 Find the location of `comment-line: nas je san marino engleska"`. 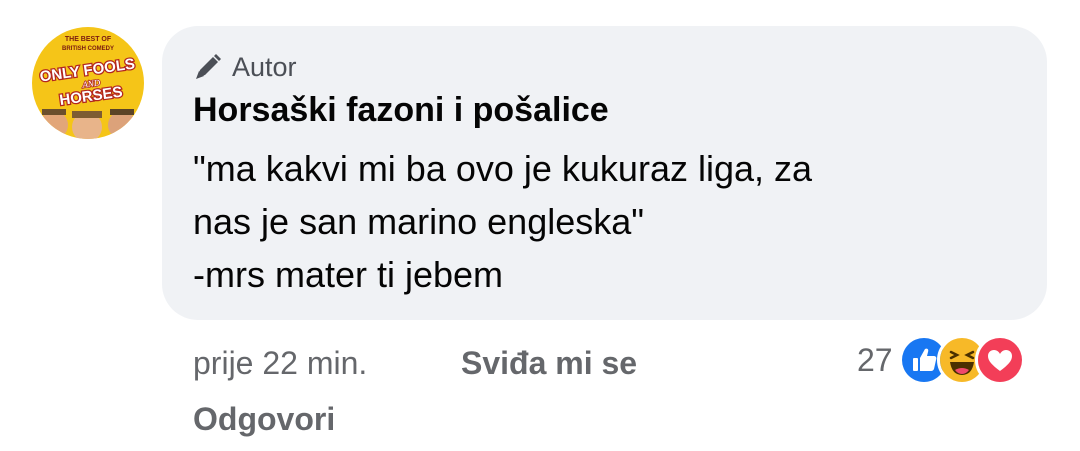

comment-line: nas je san marino engleska" is located at coordinates (419, 221).